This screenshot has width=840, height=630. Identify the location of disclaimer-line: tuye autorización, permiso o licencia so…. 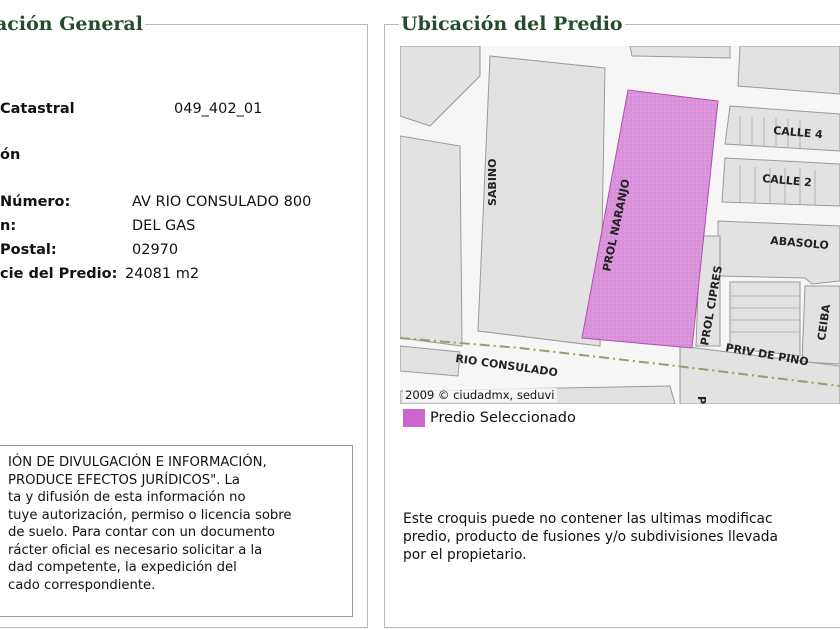
(150, 515).